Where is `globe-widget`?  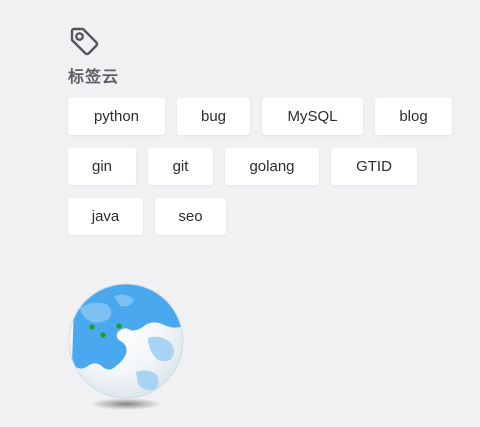 globe-widget is located at coordinates (129, 346).